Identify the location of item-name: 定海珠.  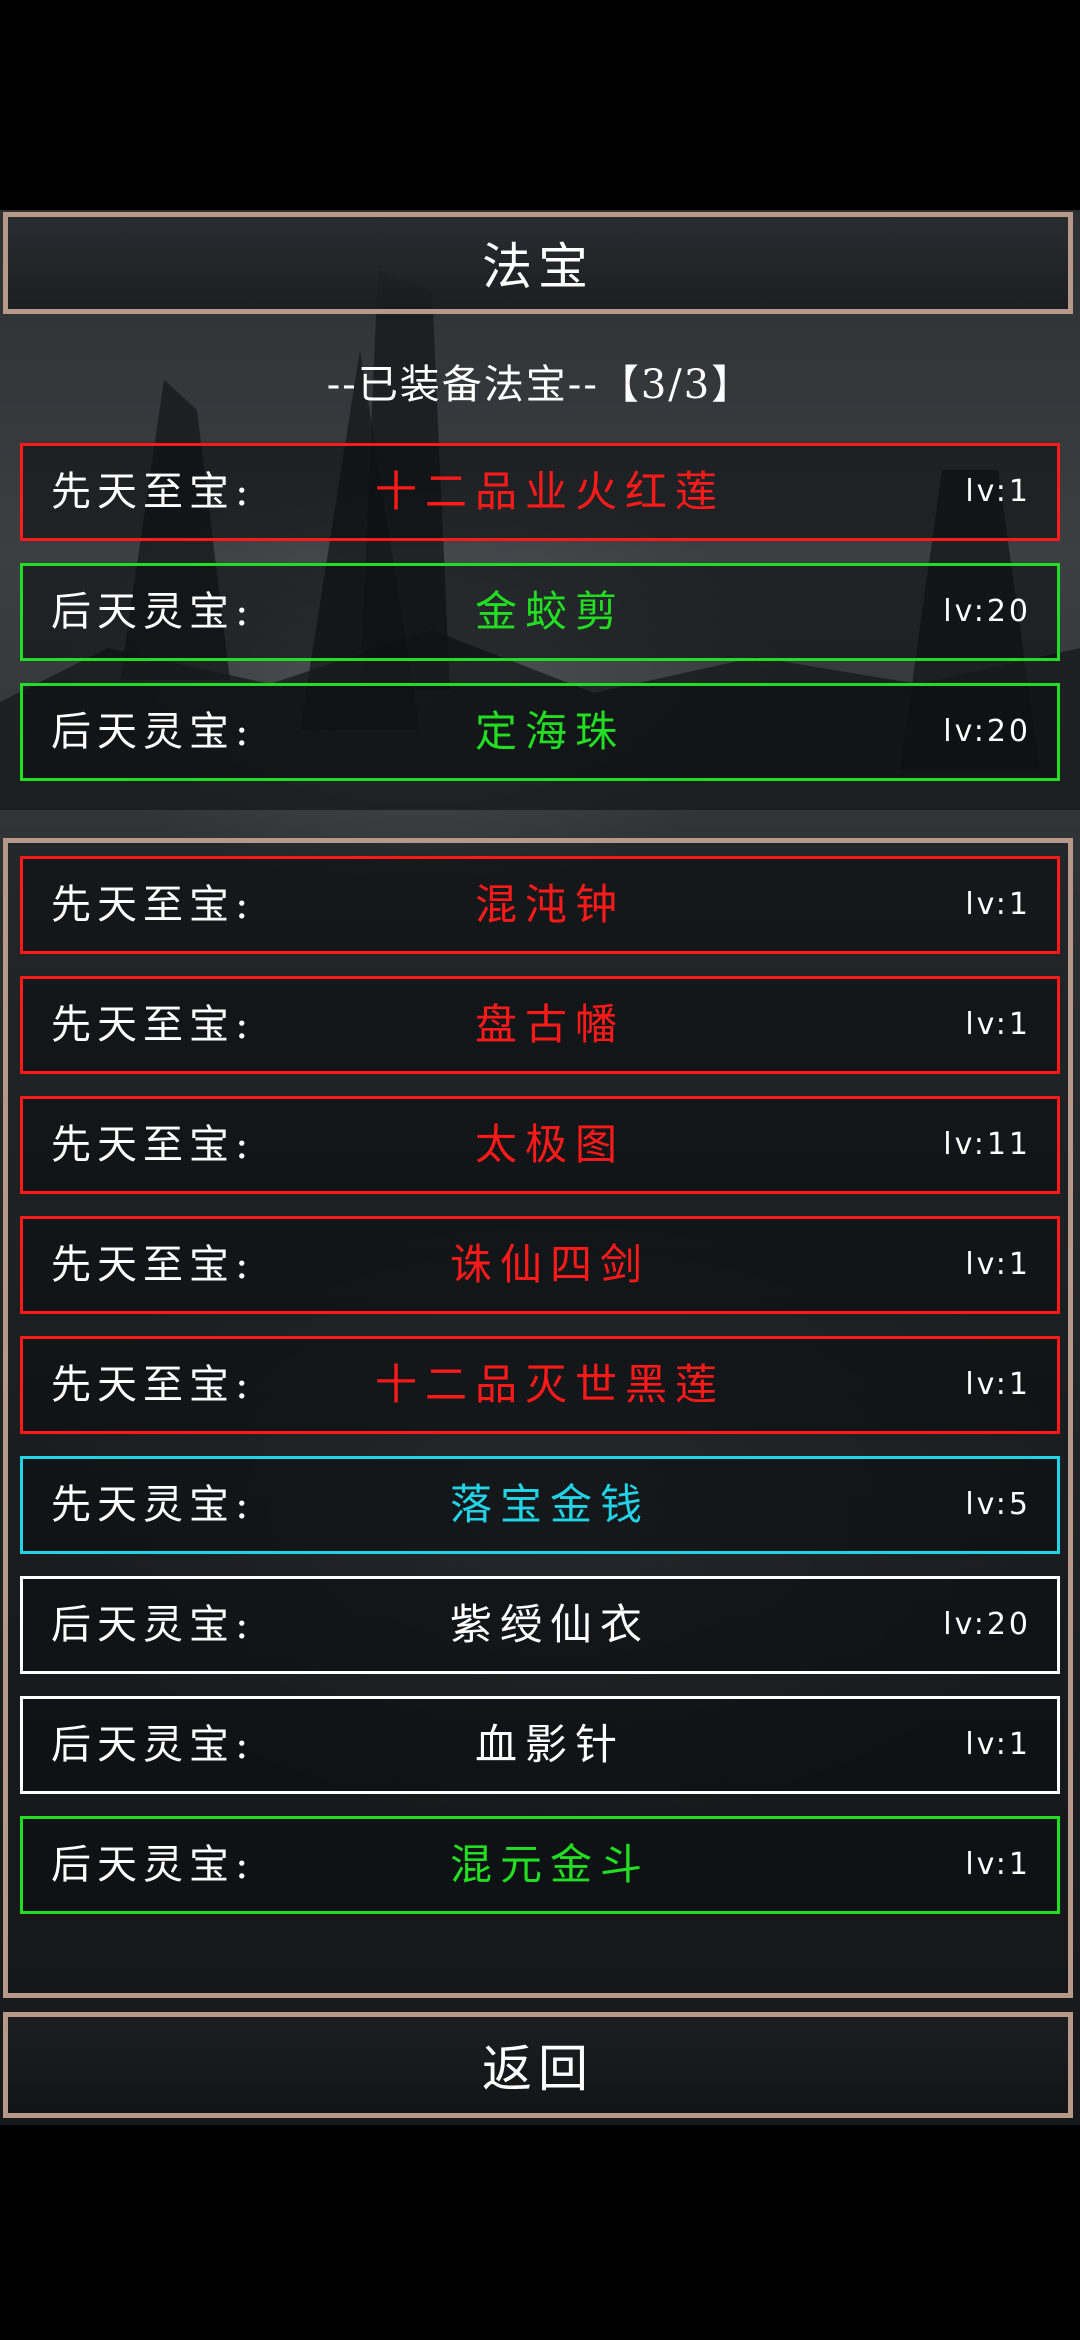
(549, 731).